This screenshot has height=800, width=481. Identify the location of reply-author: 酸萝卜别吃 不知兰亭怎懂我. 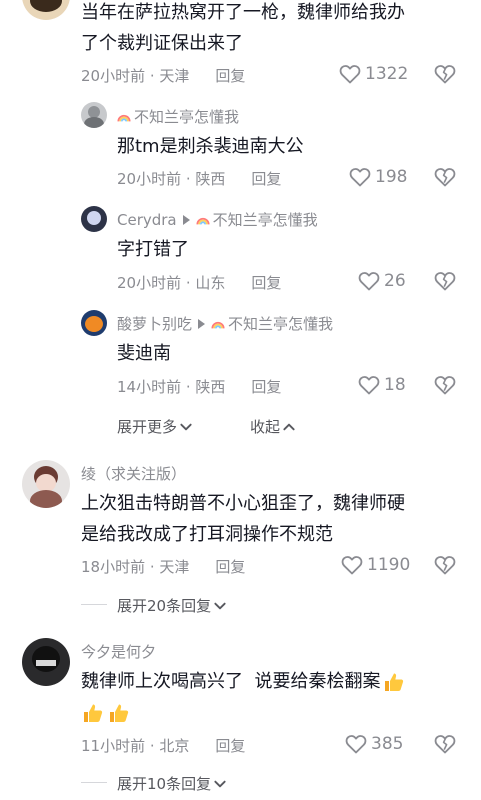
(225, 323).